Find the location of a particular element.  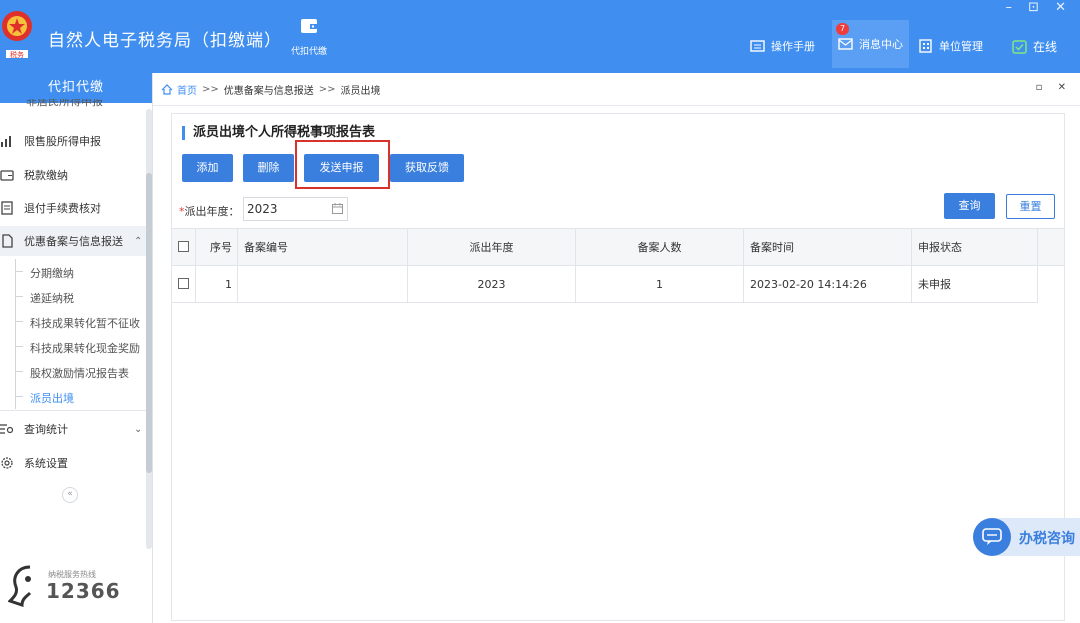

column-header: 派出年度 is located at coordinates (492, 247).